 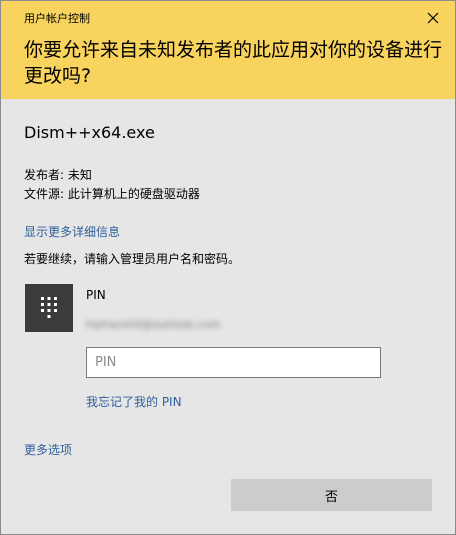 I want to click on auth-method-label: PIN, so click(x=96, y=295).